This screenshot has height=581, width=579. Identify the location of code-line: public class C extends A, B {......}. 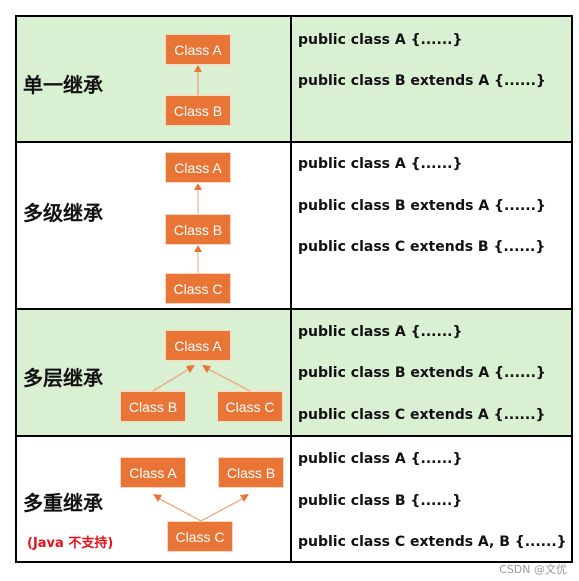
(432, 542).